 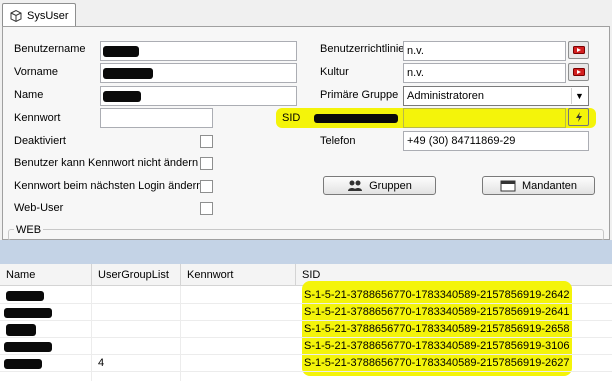 What do you see at coordinates (355, 185) in the screenshot?
I see `group-icon` at bounding box center [355, 185].